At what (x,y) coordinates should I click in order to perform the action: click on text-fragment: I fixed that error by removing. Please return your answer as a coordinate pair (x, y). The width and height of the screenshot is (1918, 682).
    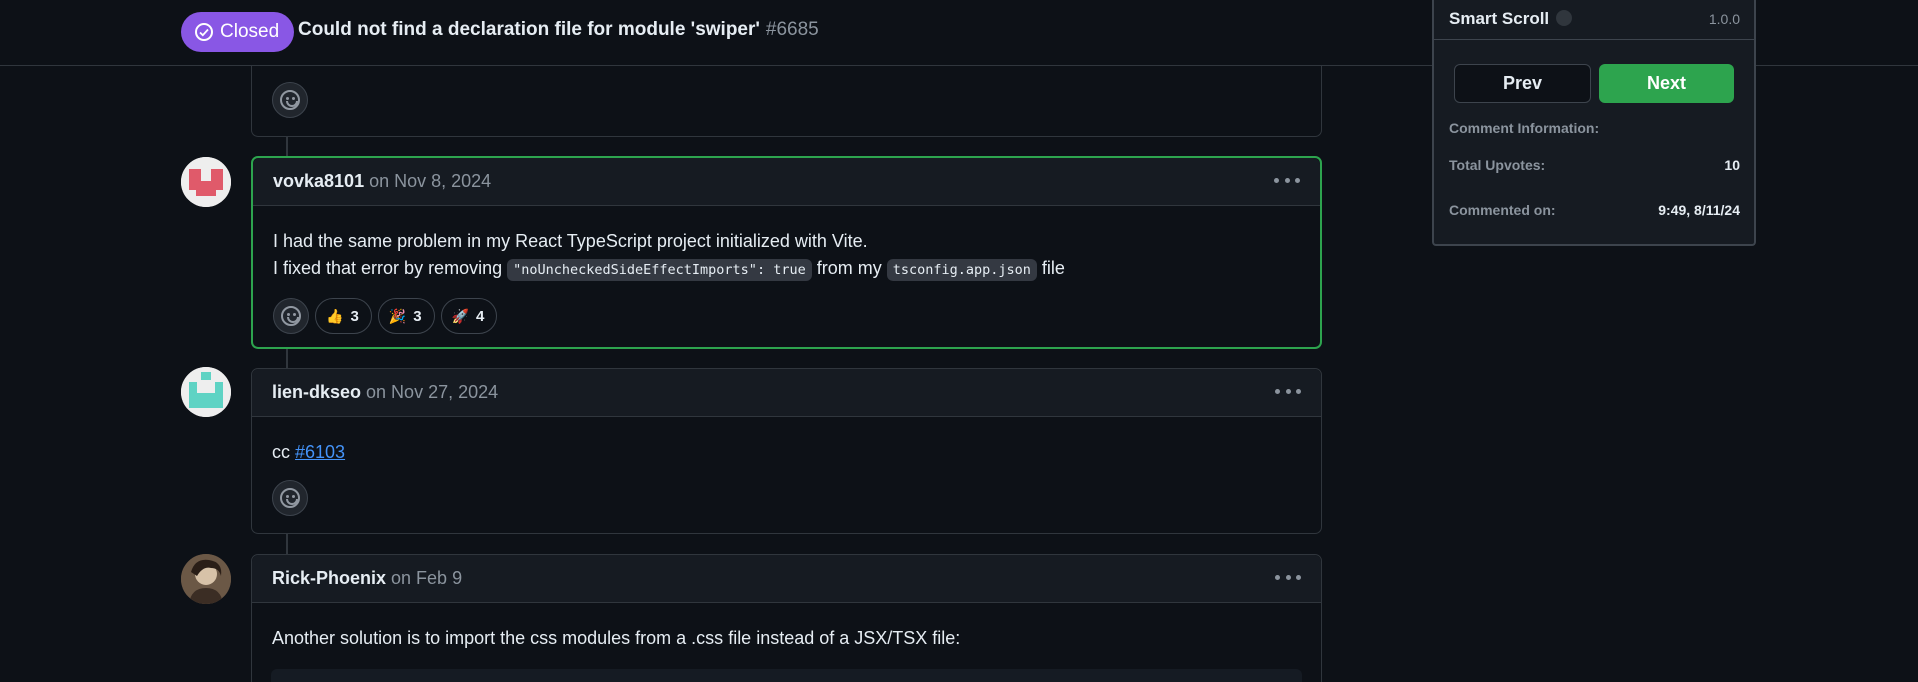
    Looking at the image, I should click on (390, 268).